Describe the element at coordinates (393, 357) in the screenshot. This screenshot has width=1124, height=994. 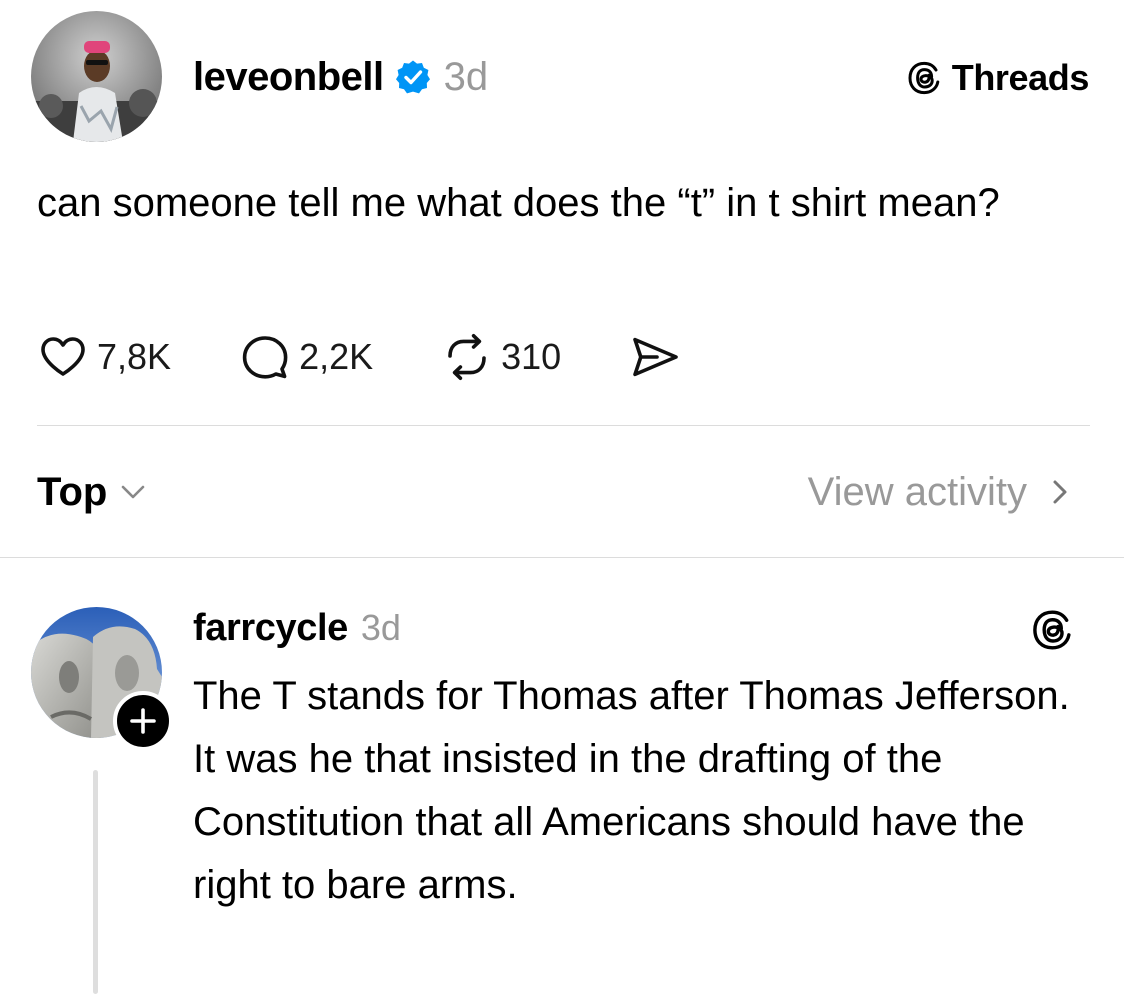
I see `post-actions: 7,8K 2,2K 310` at that location.